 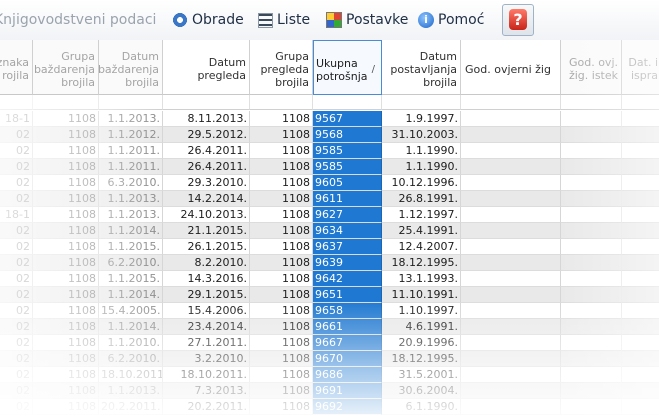 What do you see at coordinates (347, 167) in the screenshot?
I see `table-cell-ukupna: 9585` at bounding box center [347, 167].